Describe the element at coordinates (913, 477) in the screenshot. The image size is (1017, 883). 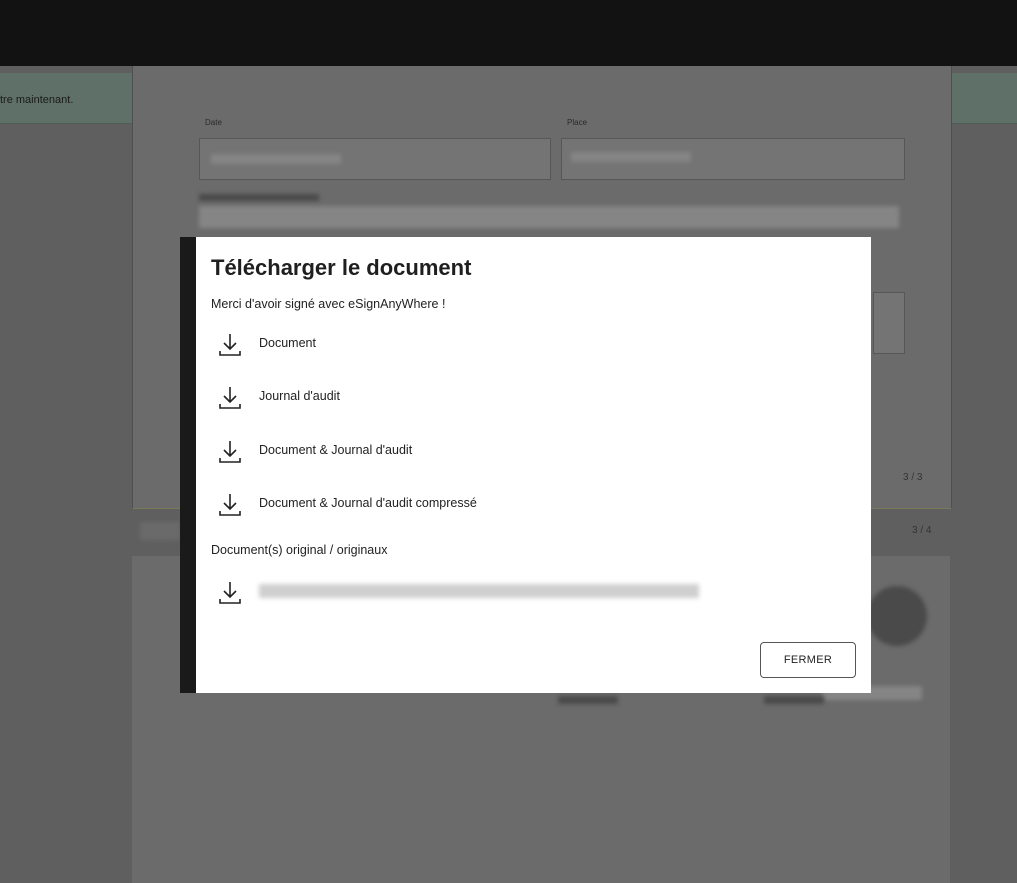
I see `page-counter: 3 / 3` at that location.